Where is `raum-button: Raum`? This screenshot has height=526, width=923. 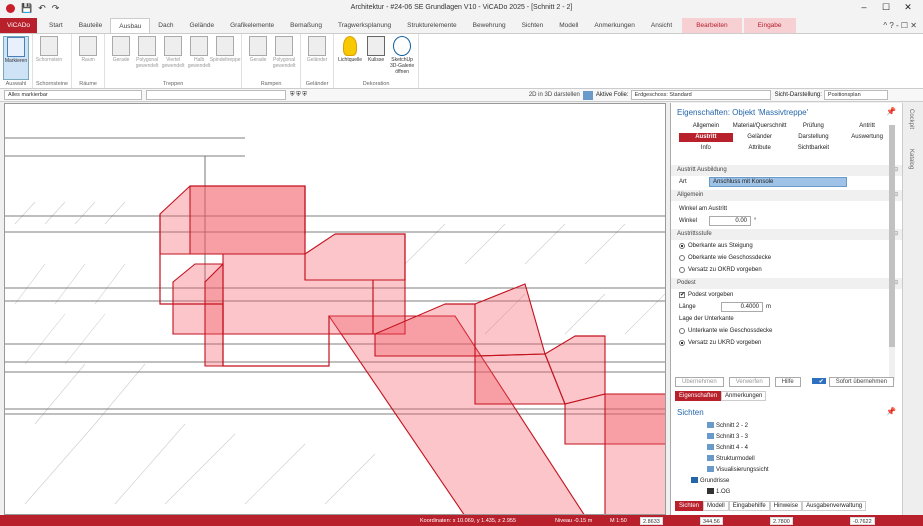 raum-button: Raum is located at coordinates (88, 58).